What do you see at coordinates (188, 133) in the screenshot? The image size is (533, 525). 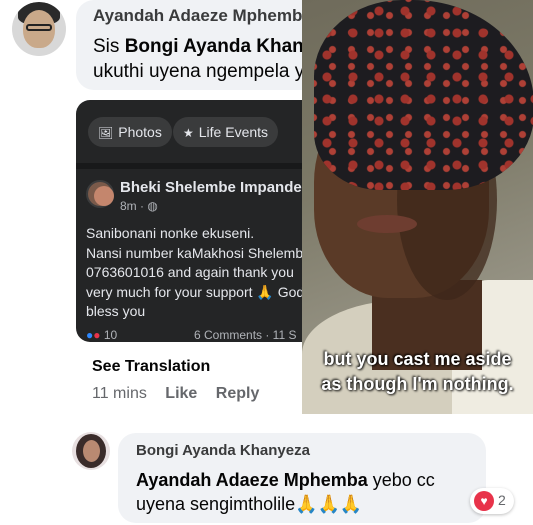 I see `star-icon: ★` at bounding box center [188, 133].